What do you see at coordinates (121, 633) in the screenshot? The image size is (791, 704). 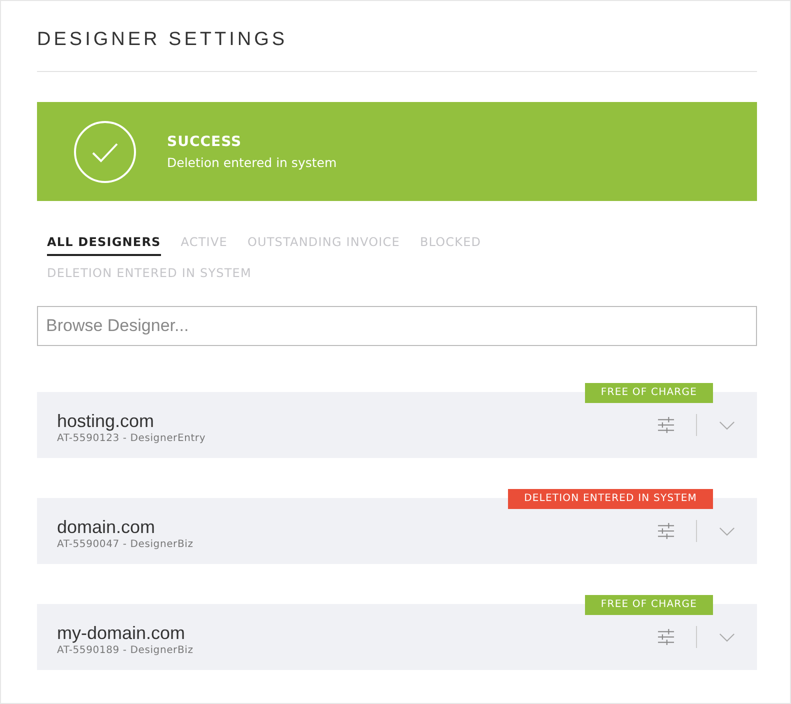 I see `designer-name: my-domain.com` at bounding box center [121, 633].